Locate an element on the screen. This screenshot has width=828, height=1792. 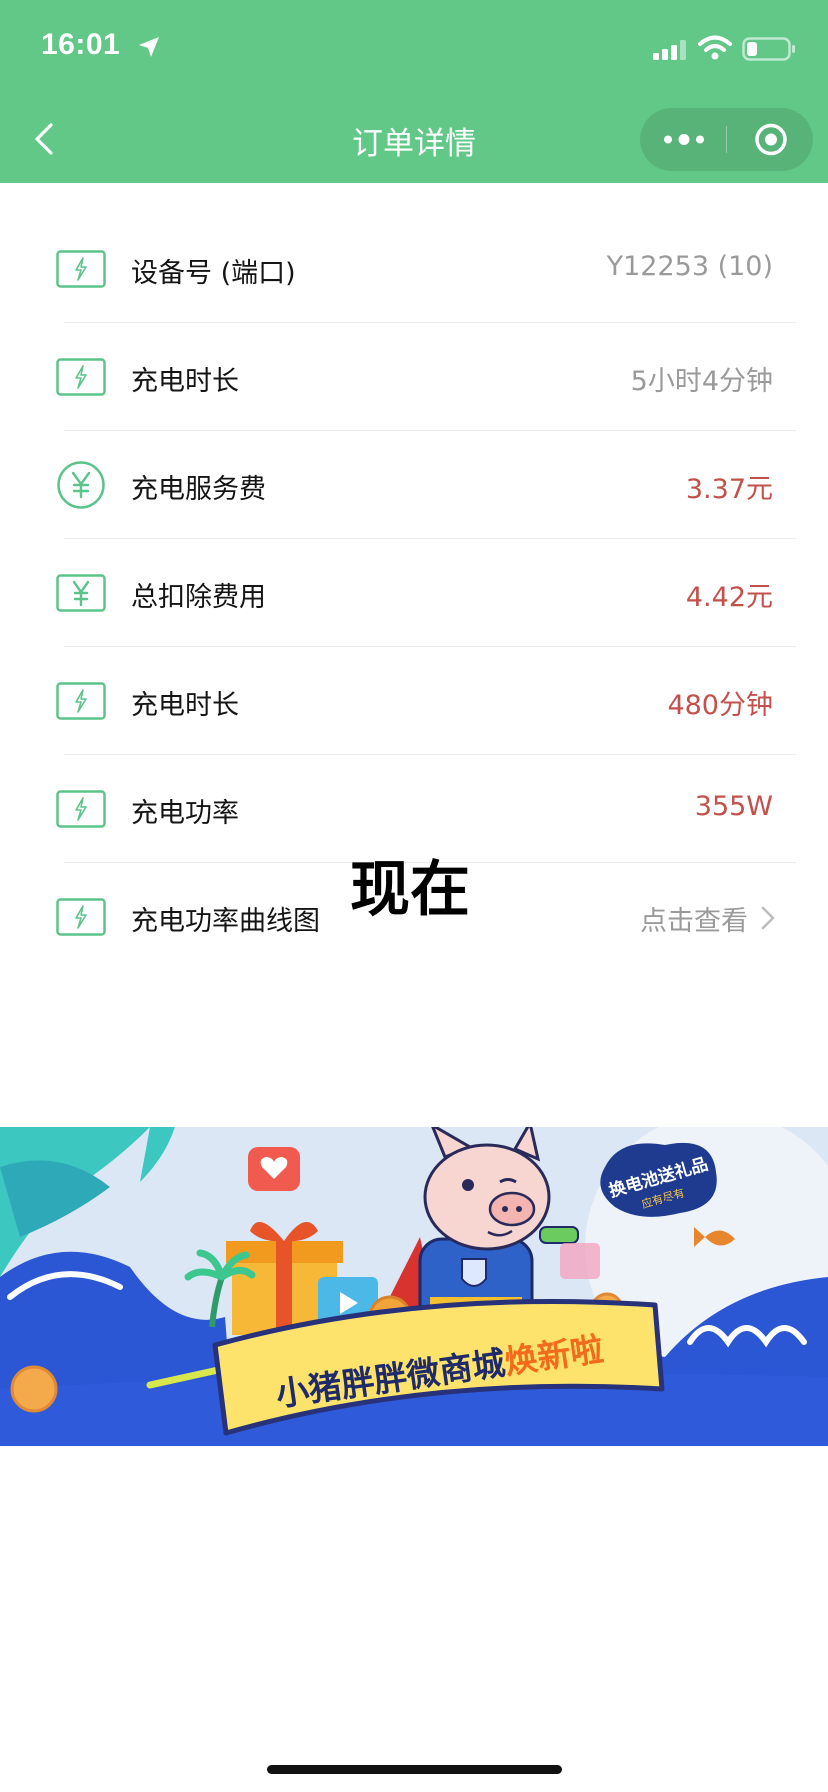
row-value: 480分钟 is located at coordinates (720, 705).